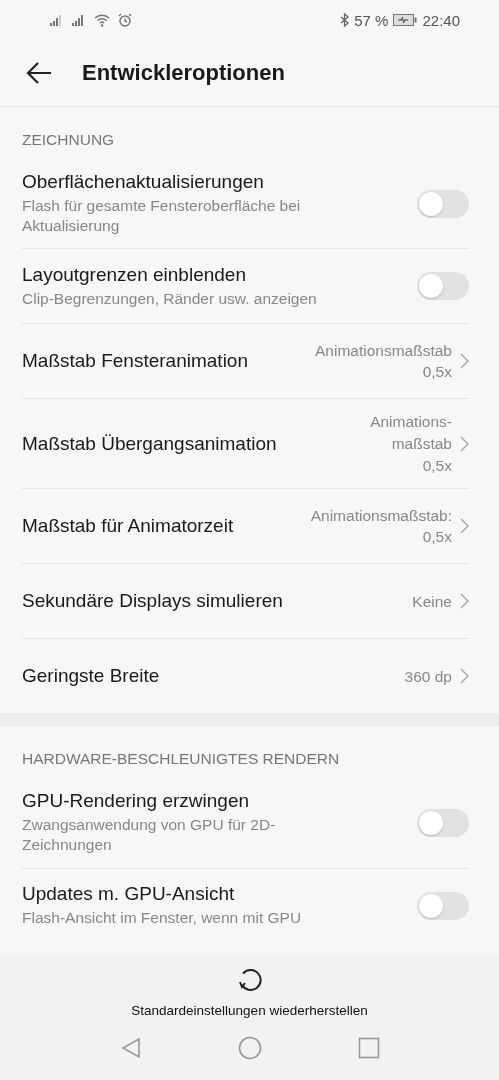 The height and width of the screenshot is (1080, 499). Describe the element at coordinates (441, 20) in the screenshot. I see `clock-time: 22:40` at that location.